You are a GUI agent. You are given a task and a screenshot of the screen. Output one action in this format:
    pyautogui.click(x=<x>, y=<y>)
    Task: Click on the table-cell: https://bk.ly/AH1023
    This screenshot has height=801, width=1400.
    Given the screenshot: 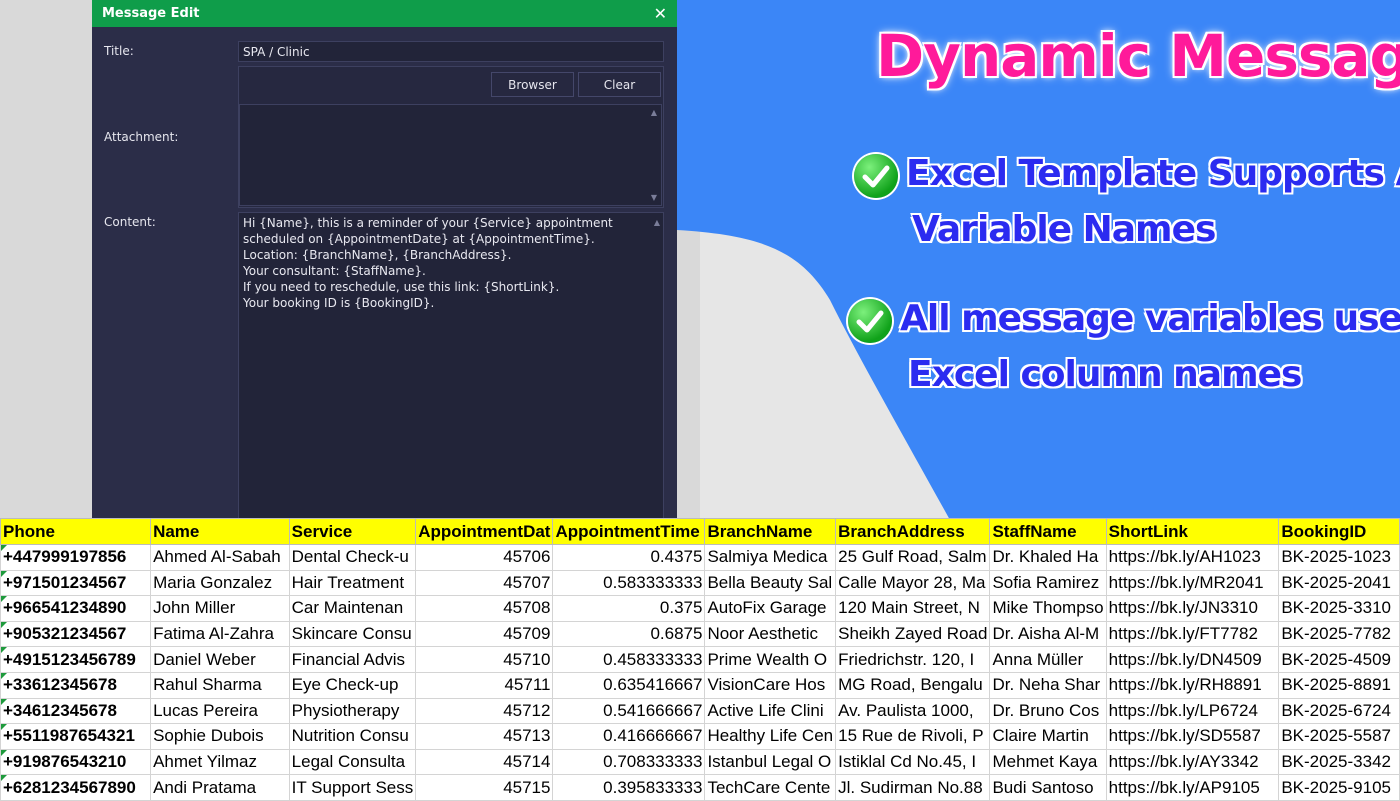 What is the action you would take?
    pyautogui.click(x=1192, y=557)
    